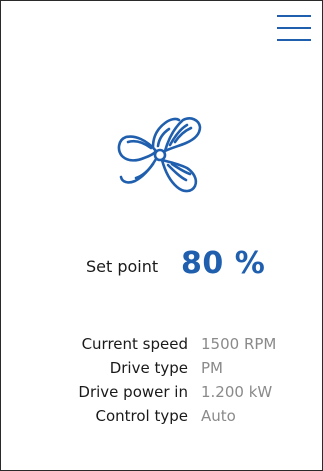  Describe the element at coordinates (161, 267) in the screenshot. I see `setpoint-display: Set point 80 %` at that location.